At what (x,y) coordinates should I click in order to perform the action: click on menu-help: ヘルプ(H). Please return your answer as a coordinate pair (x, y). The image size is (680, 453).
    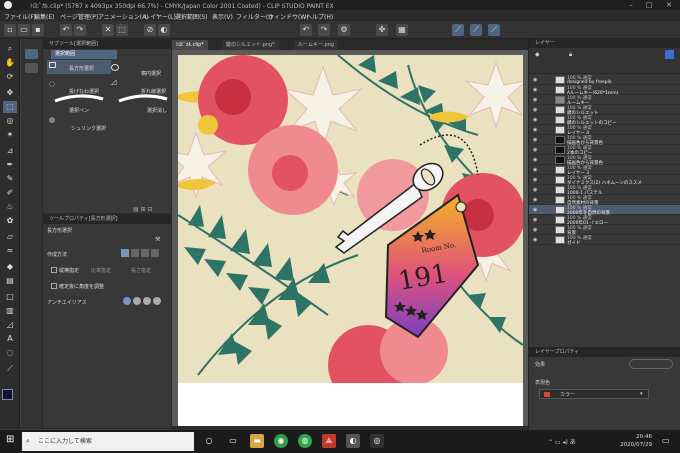
    Looking at the image, I should click on (319, 16).